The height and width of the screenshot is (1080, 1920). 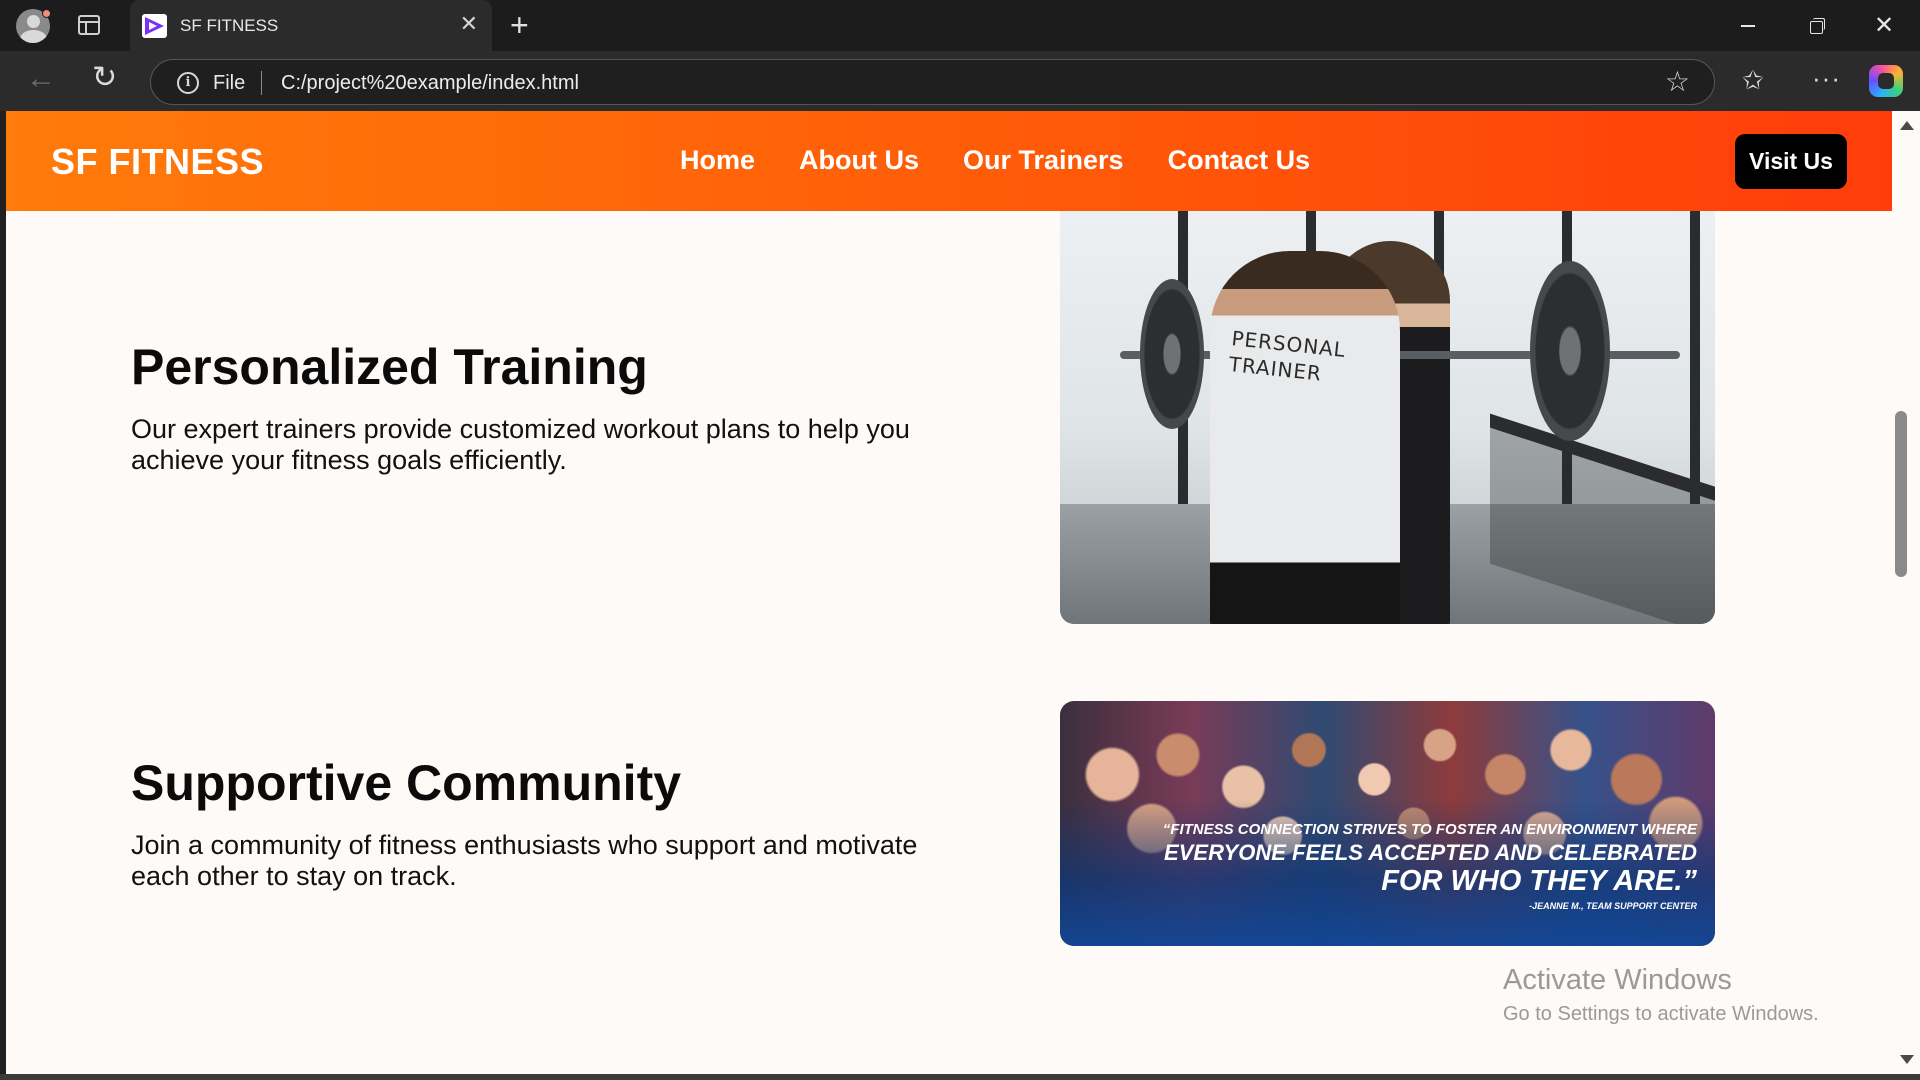 I want to click on feature-title: Personalized Training, so click(x=389, y=367).